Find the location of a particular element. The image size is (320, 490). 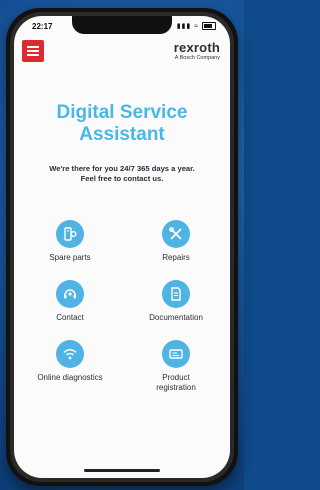

brand-logo: rexroth A Bosch Company is located at coordinates (197, 51).